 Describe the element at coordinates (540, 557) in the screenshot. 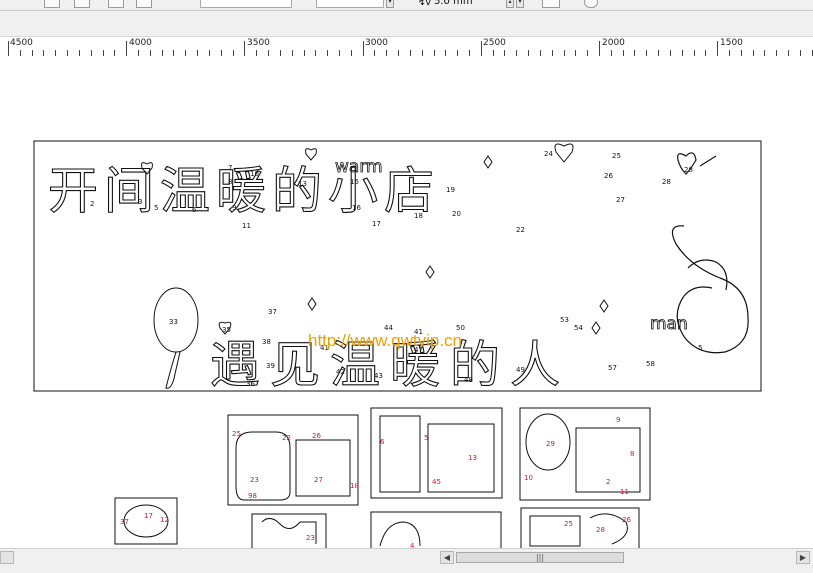

I see `scrollbar-thumb: |||` at that location.